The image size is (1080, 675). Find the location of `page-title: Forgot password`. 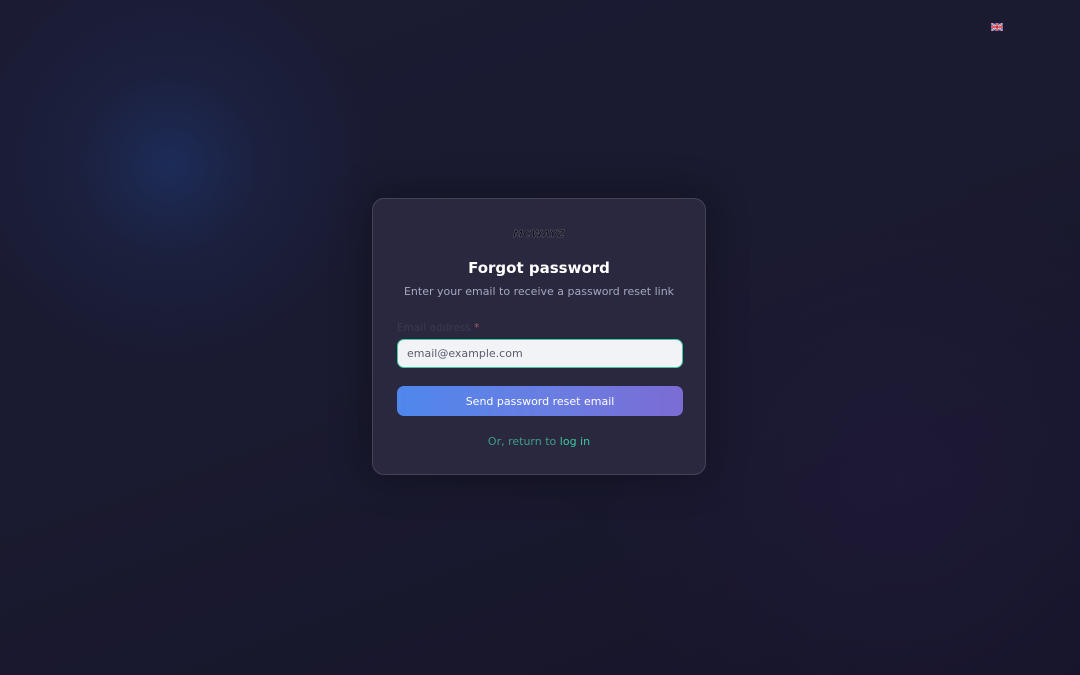

page-title: Forgot password is located at coordinates (539, 268).